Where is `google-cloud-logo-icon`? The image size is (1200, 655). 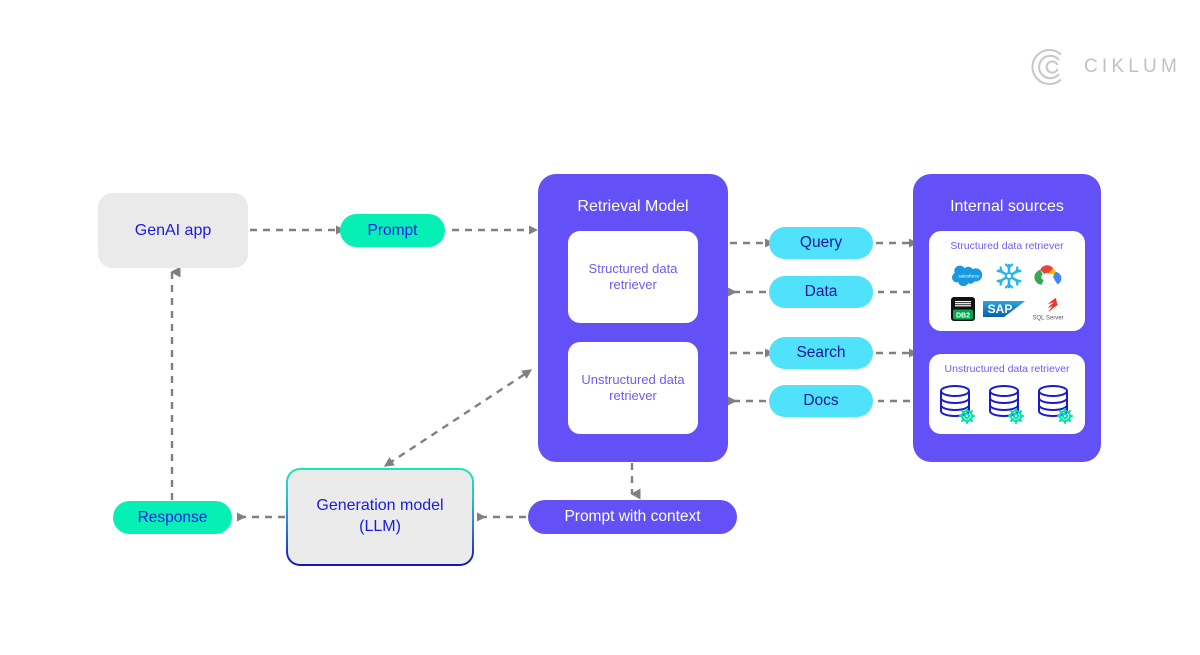 google-cloud-logo-icon is located at coordinates (1047, 276).